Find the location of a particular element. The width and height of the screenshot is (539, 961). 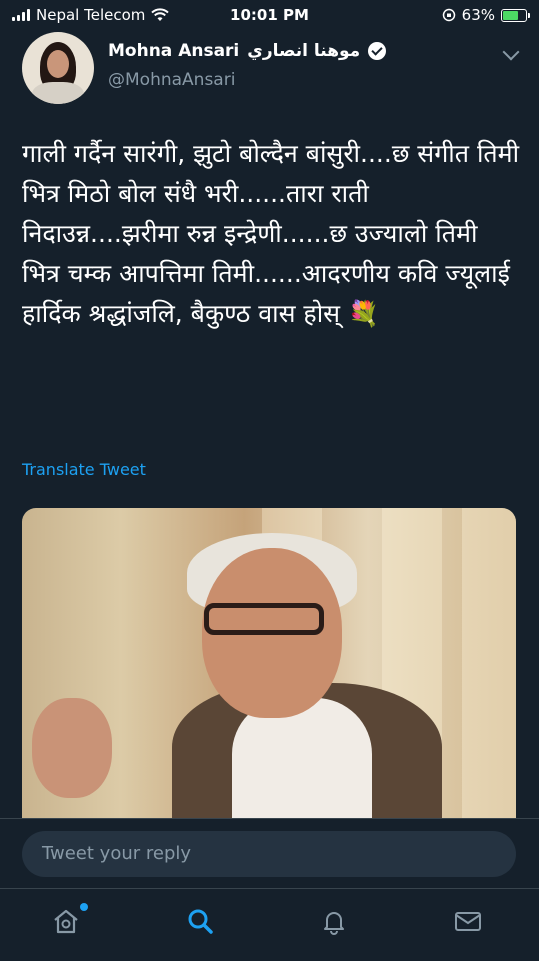

status-right: 63% is located at coordinates (486, 15).